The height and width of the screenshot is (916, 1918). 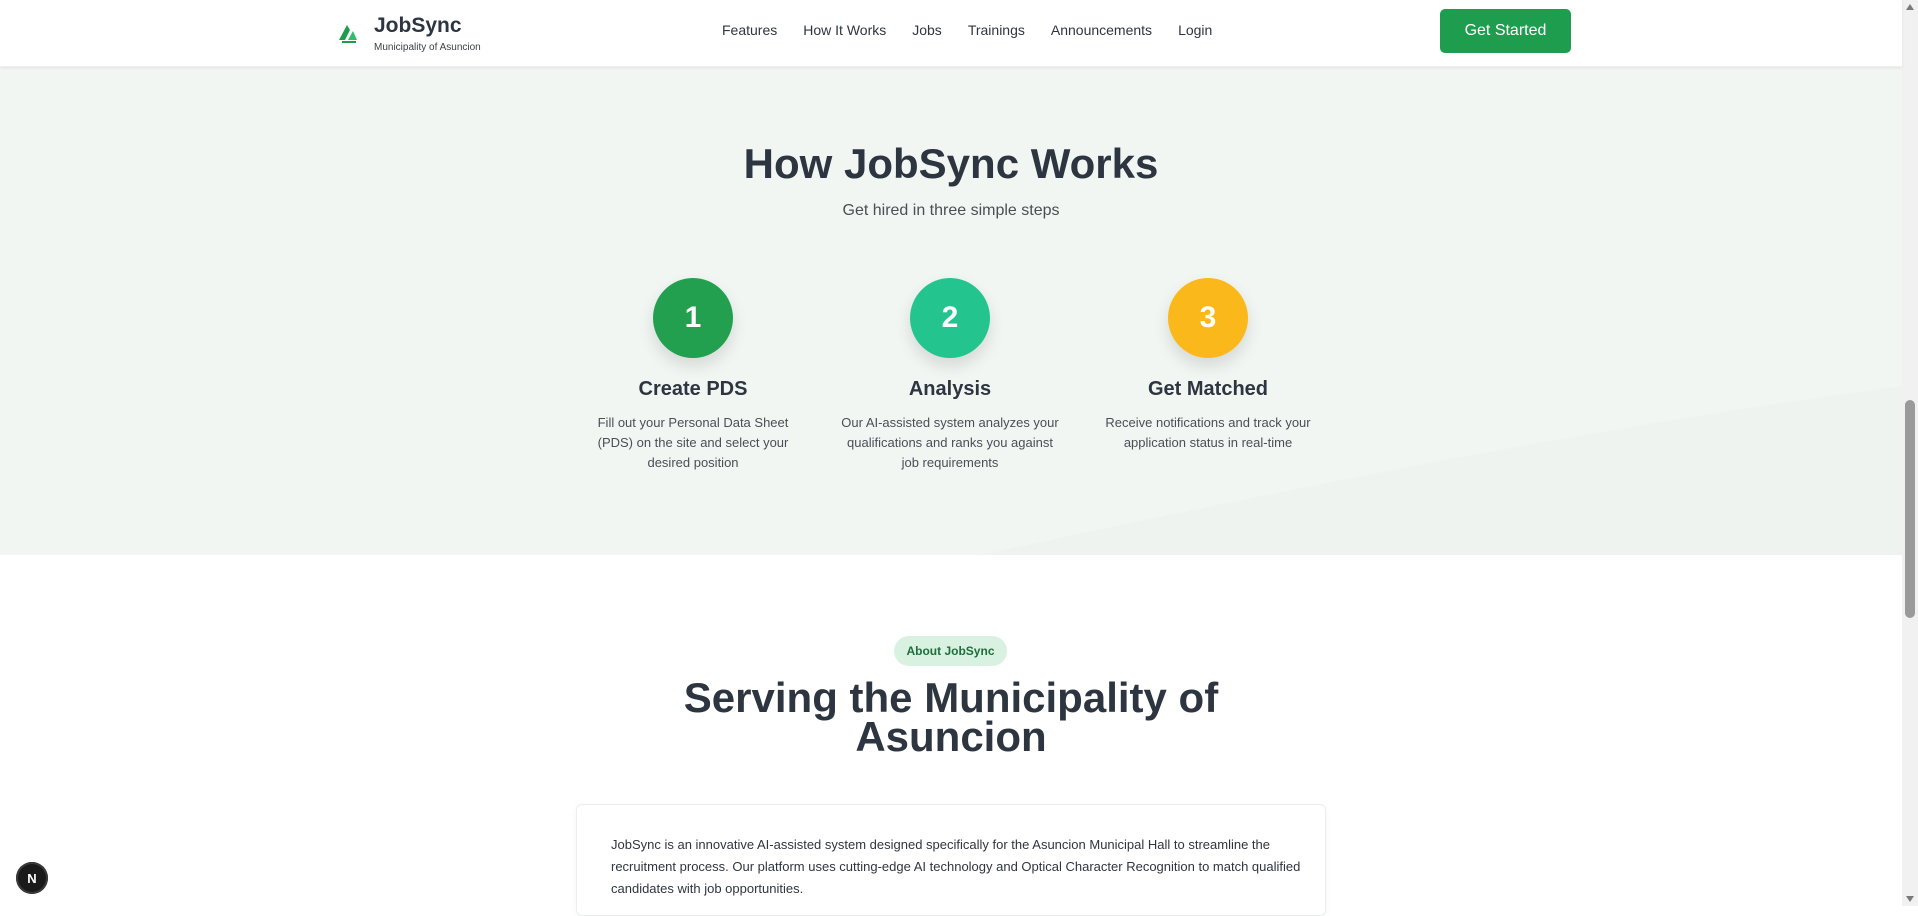 What do you see at coordinates (951, 210) in the screenshot?
I see `how-it-works-subtitle: Get hired in three simple steps` at bounding box center [951, 210].